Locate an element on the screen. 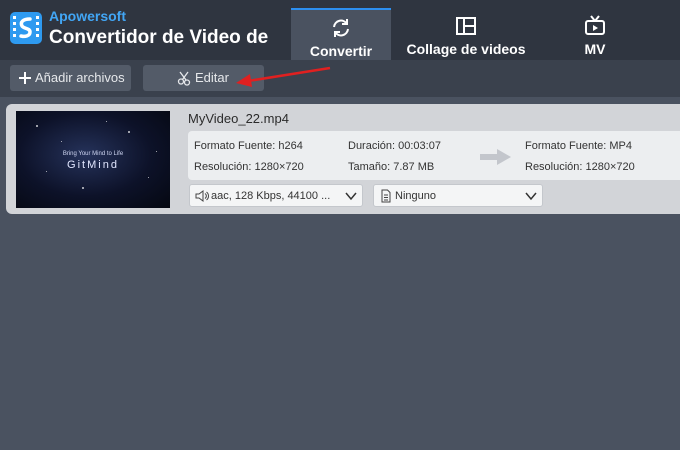 Image resolution: width=680 pixels, height=450 pixels. tv-icon is located at coordinates (595, 25).